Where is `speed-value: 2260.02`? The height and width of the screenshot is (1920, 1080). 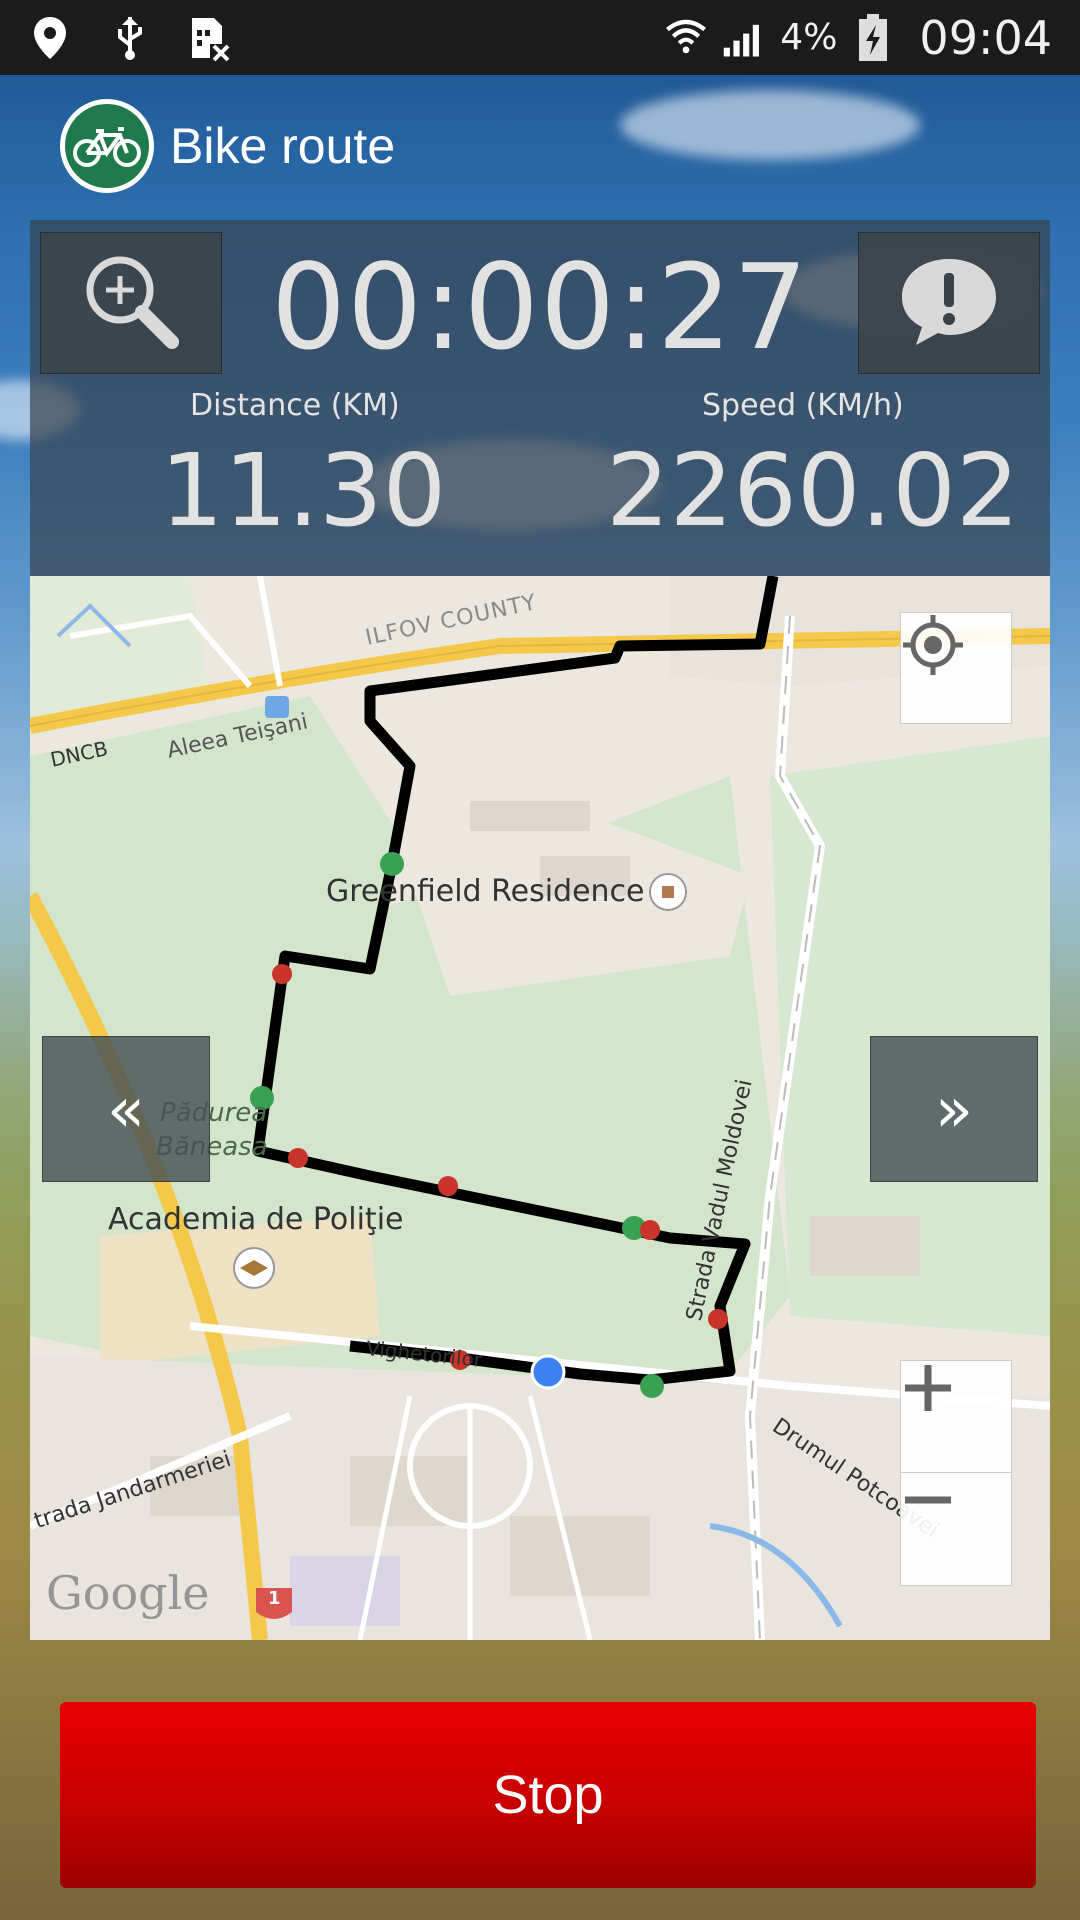
speed-value: 2260.02 is located at coordinates (813, 490).